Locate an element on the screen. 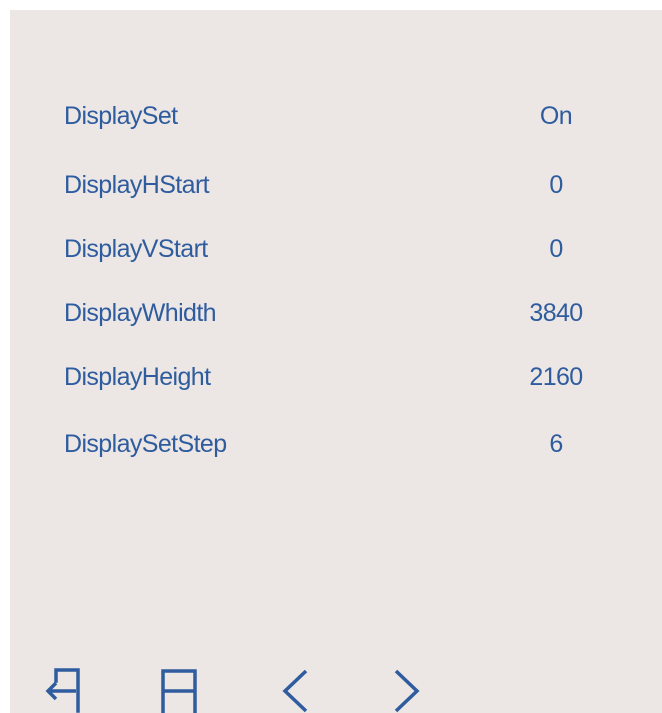  display-set-label: DisplaySet is located at coordinates (121, 116).